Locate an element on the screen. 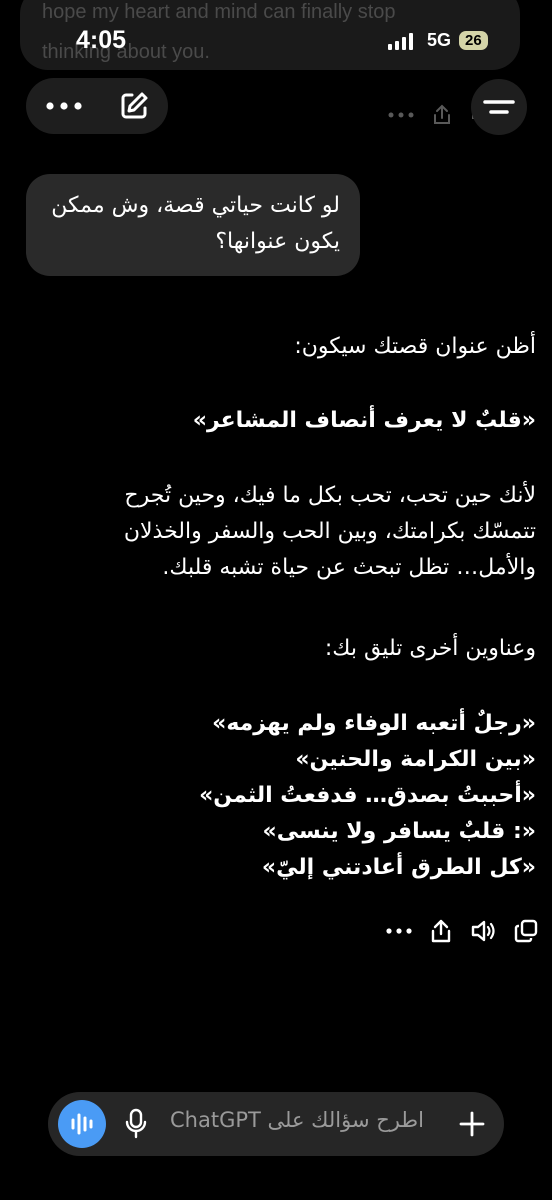  list-item: «بين الكرامة والحنين» is located at coordinates (415, 759).